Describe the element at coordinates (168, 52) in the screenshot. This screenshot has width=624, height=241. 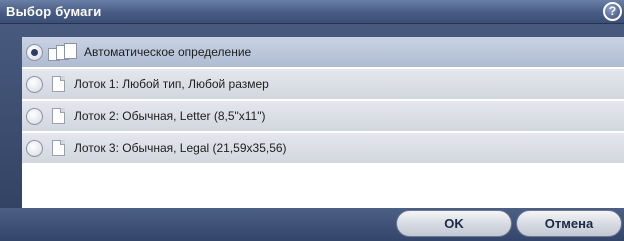
I see `option-label: Автоматическое определение` at that location.